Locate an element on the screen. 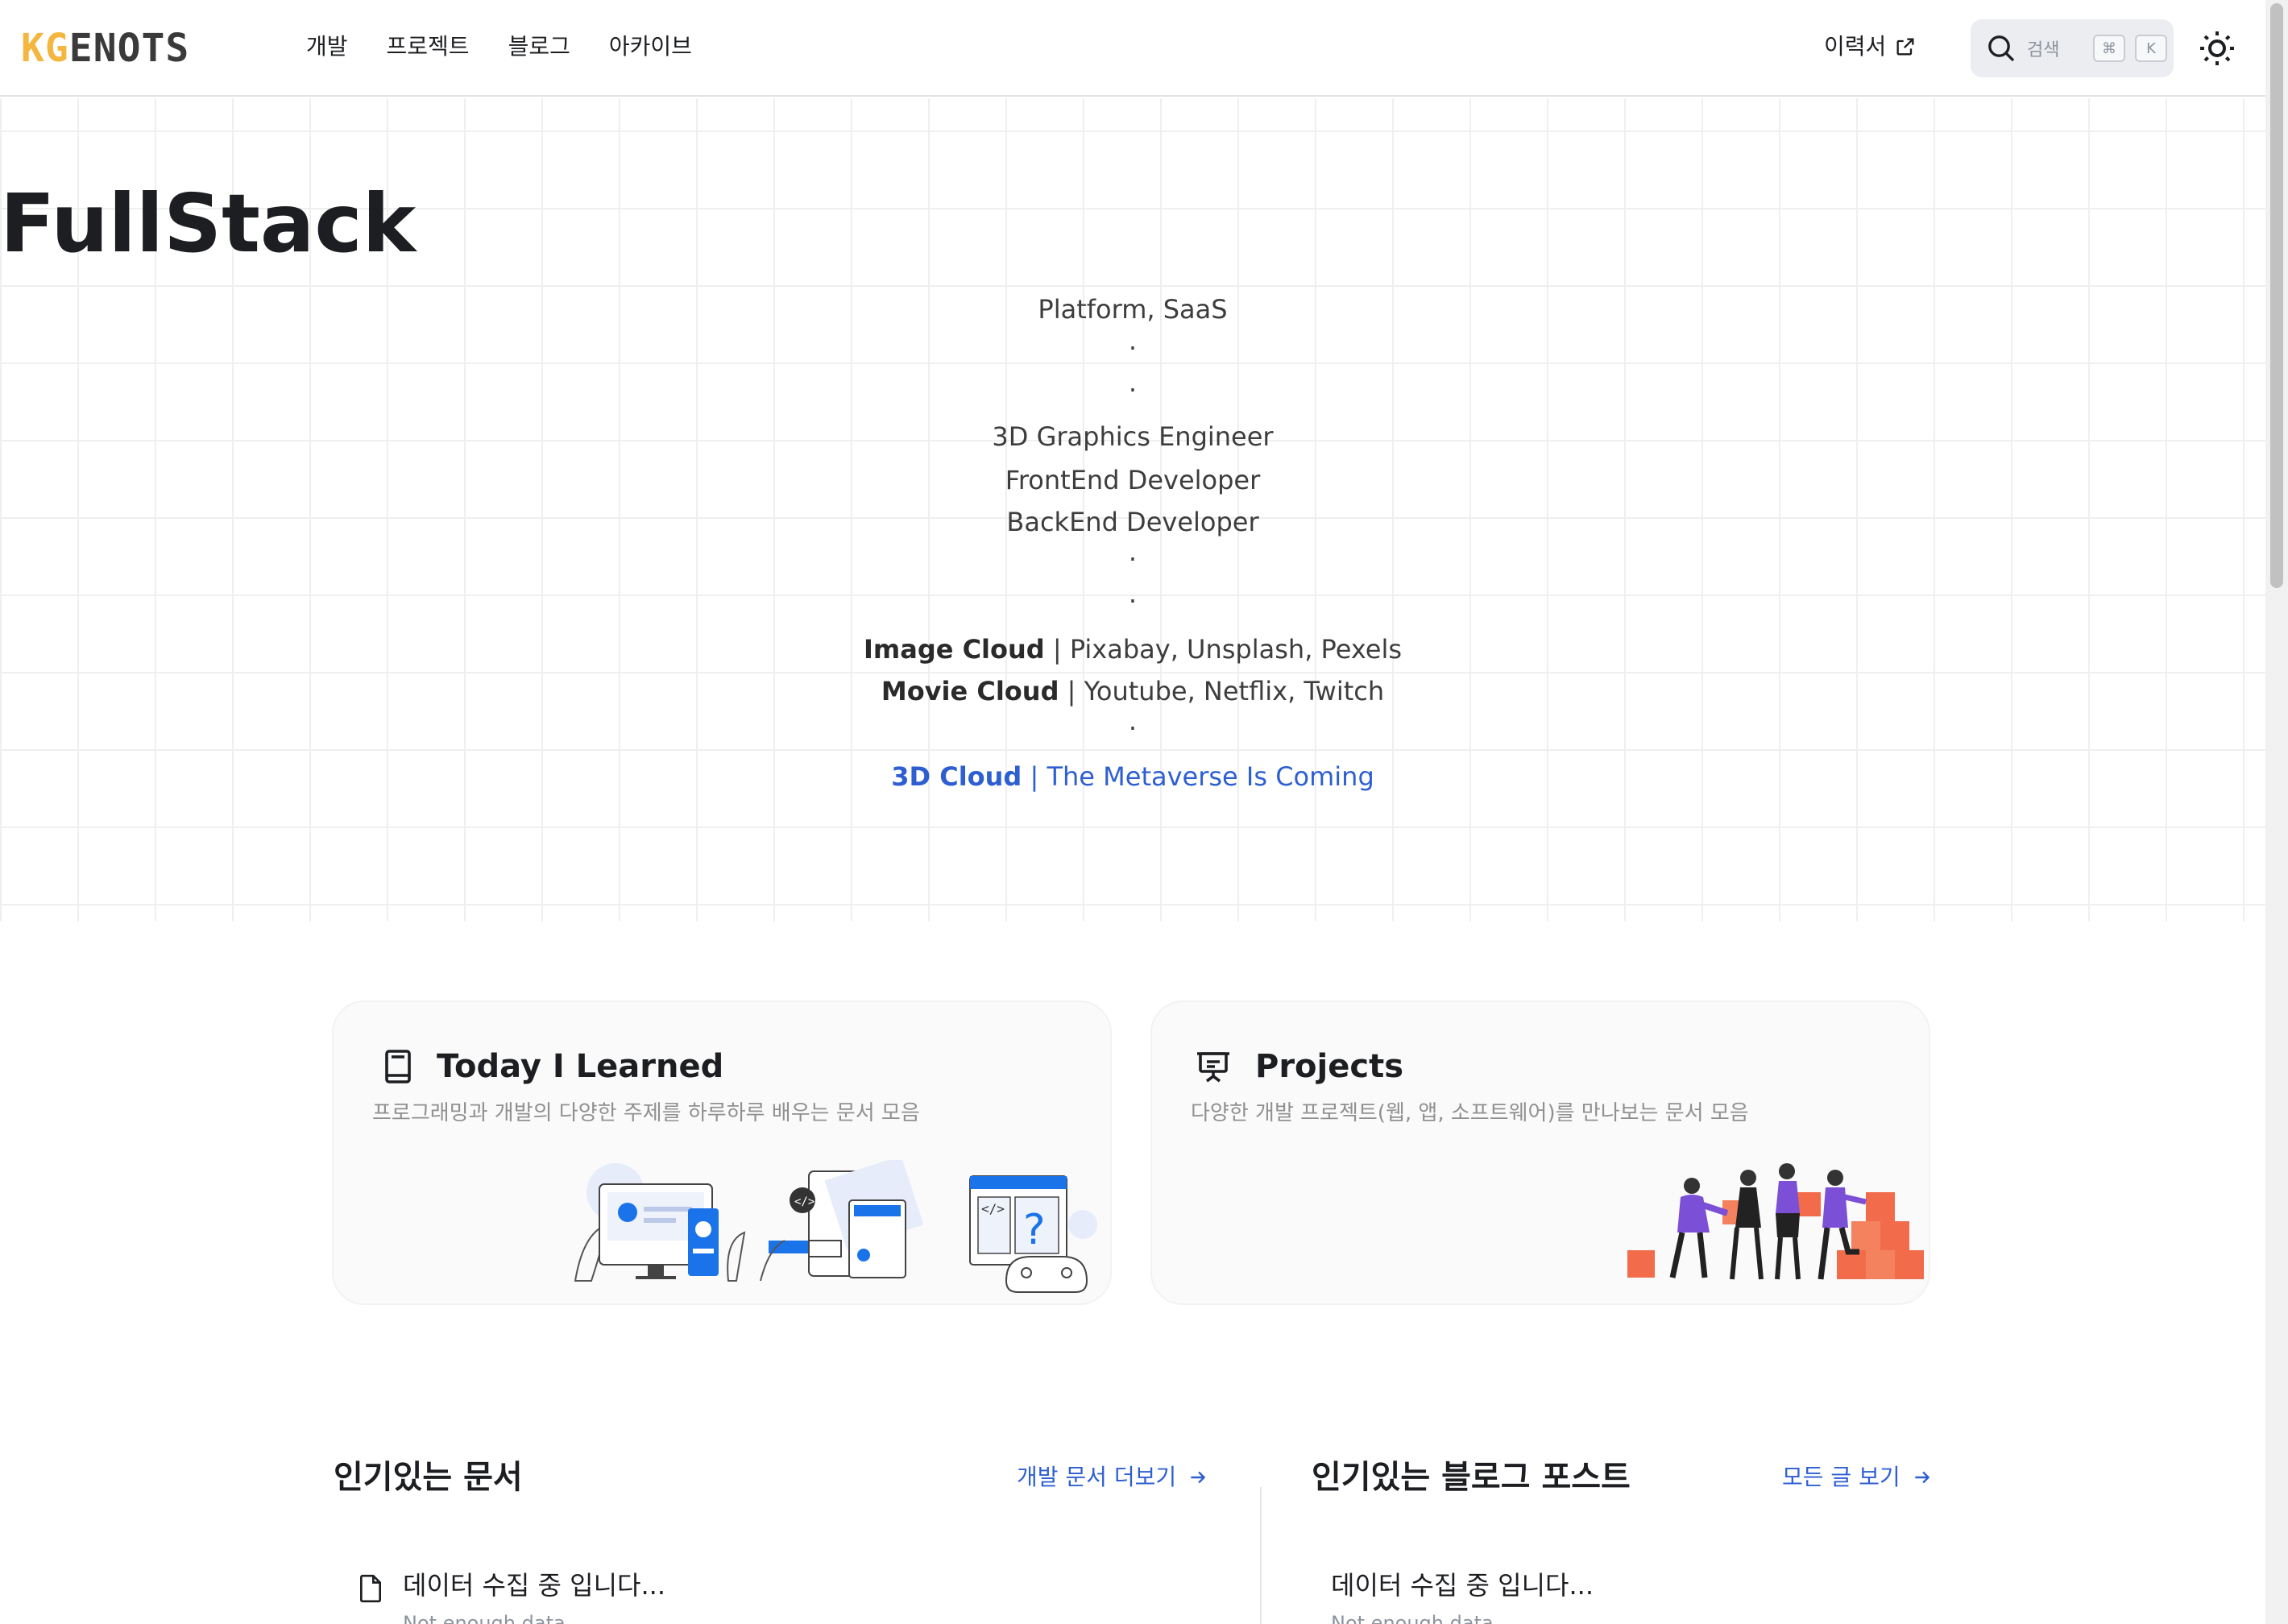 The height and width of the screenshot is (1624, 2288). main-nav: 개발 프로젝트 블로그 아카이브 is located at coordinates (499, 47).